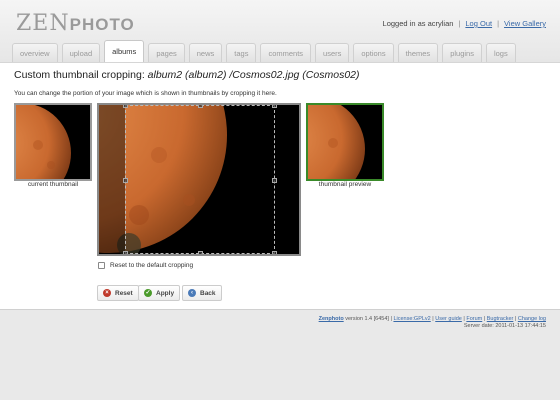 This screenshot has width=560, height=400. What do you see at coordinates (101, 265) in the screenshot?
I see `reset-default-checkbox` at bounding box center [101, 265].